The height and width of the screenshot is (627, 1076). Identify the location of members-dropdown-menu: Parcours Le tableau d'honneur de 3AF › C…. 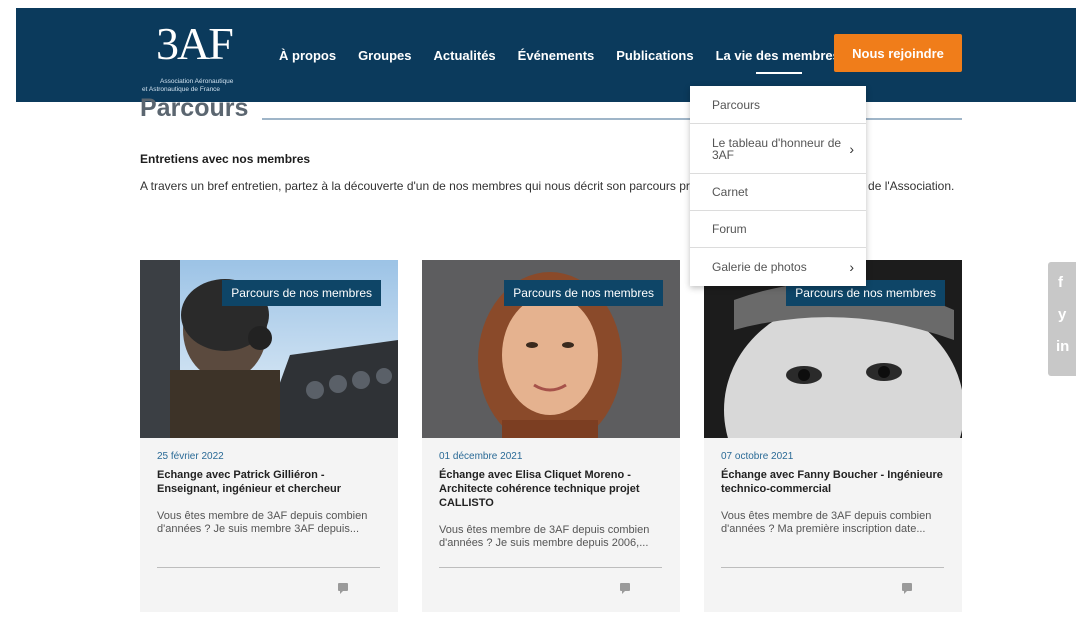
(778, 186).